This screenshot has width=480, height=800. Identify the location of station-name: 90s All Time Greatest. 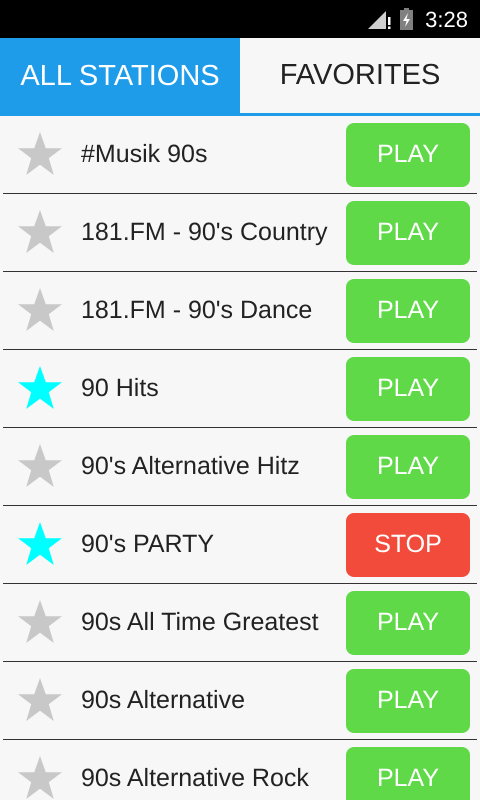
(200, 622).